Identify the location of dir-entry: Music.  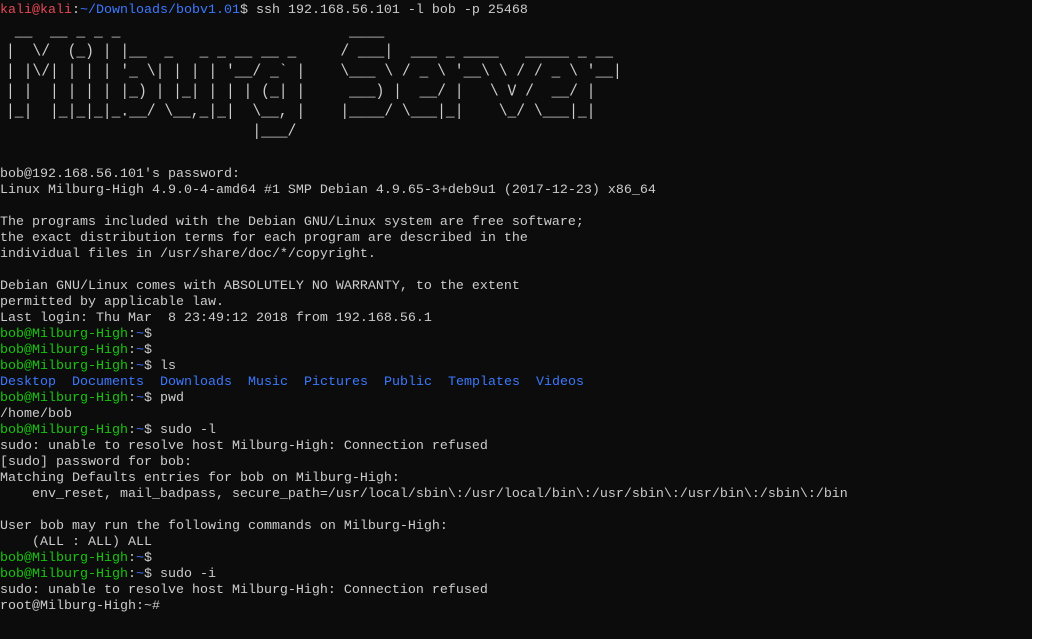
(267, 382).